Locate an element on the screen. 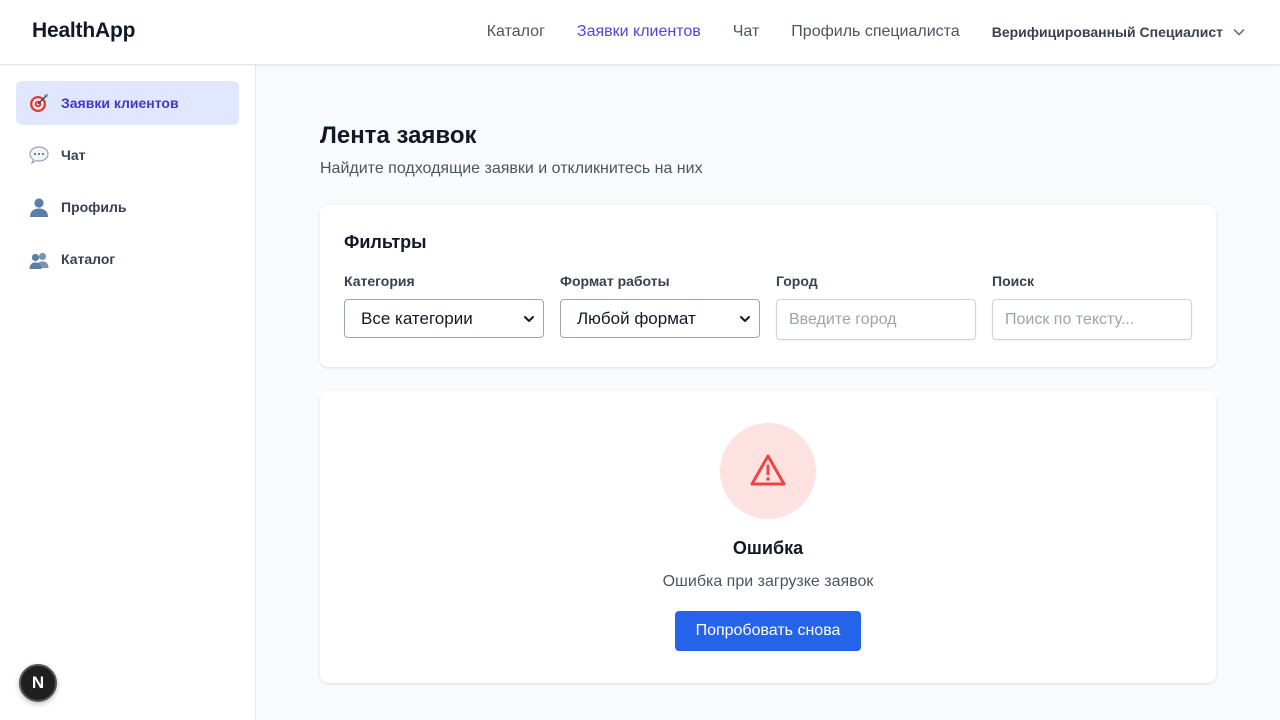 This screenshot has width=1280, height=720. topnav-catalog-link: Каталог is located at coordinates (516, 32).